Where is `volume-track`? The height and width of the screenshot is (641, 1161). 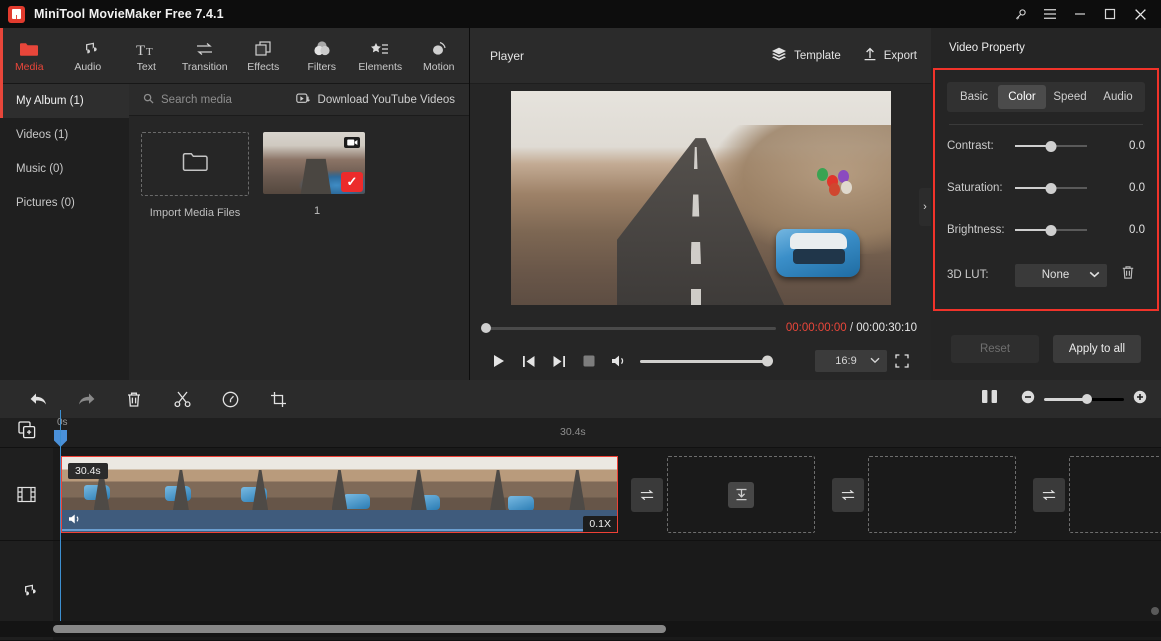 volume-track is located at coordinates (706, 361).